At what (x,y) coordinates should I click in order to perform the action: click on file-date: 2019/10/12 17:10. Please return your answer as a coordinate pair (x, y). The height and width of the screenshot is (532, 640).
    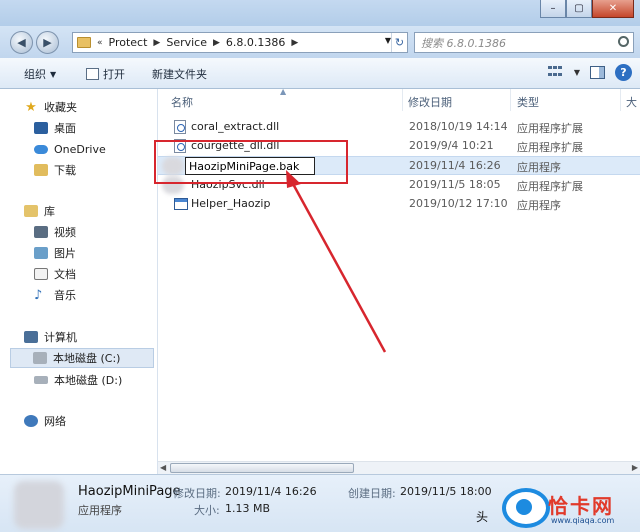
    Looking at the image, I should click on (458, 203).